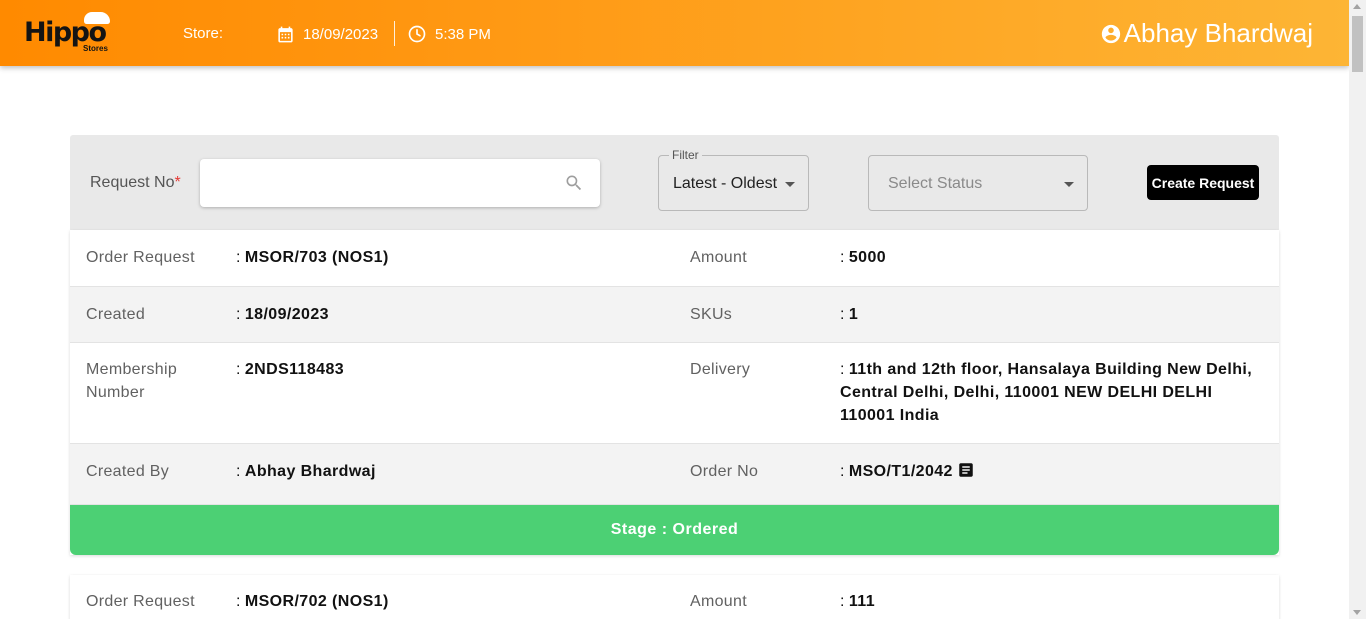 This screenshot has width=1366, height=619. What do you see at coordinates (1357, 612) in the screenshot?
I see `scroll-down-arrow-icon` at bounding box center [1357, 612].